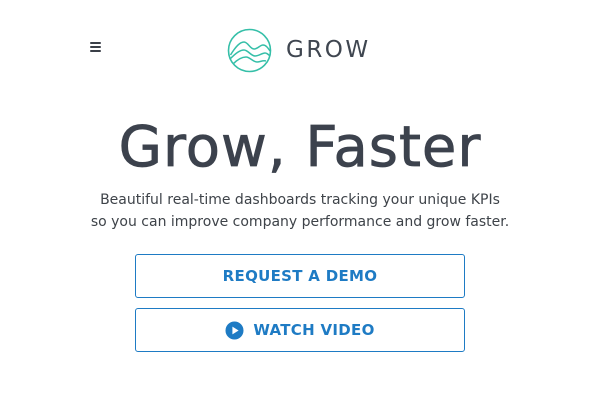 This screenshot has width=600, height=400. What do you see at coordinates (249, 50) in the screenshot?
I see `mountain-circle-logo-icon` at bounding box center [249, 50].